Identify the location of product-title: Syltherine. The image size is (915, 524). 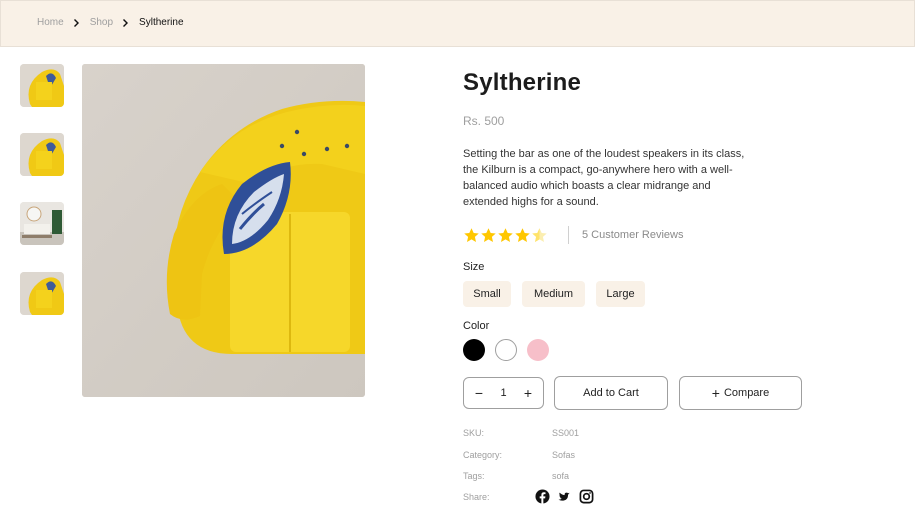
(522, 82).